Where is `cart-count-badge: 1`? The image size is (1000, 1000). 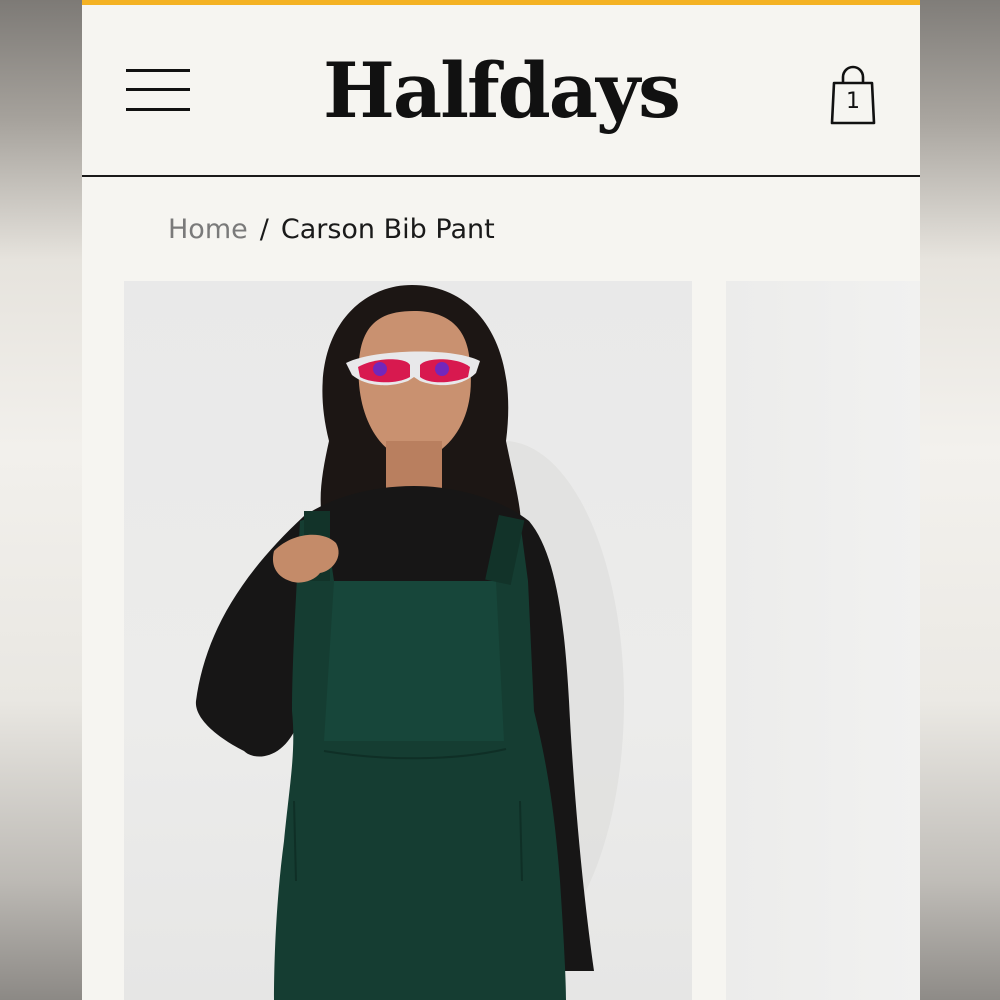 cart-count-badge: 1 is located at coordinates (853, 101).